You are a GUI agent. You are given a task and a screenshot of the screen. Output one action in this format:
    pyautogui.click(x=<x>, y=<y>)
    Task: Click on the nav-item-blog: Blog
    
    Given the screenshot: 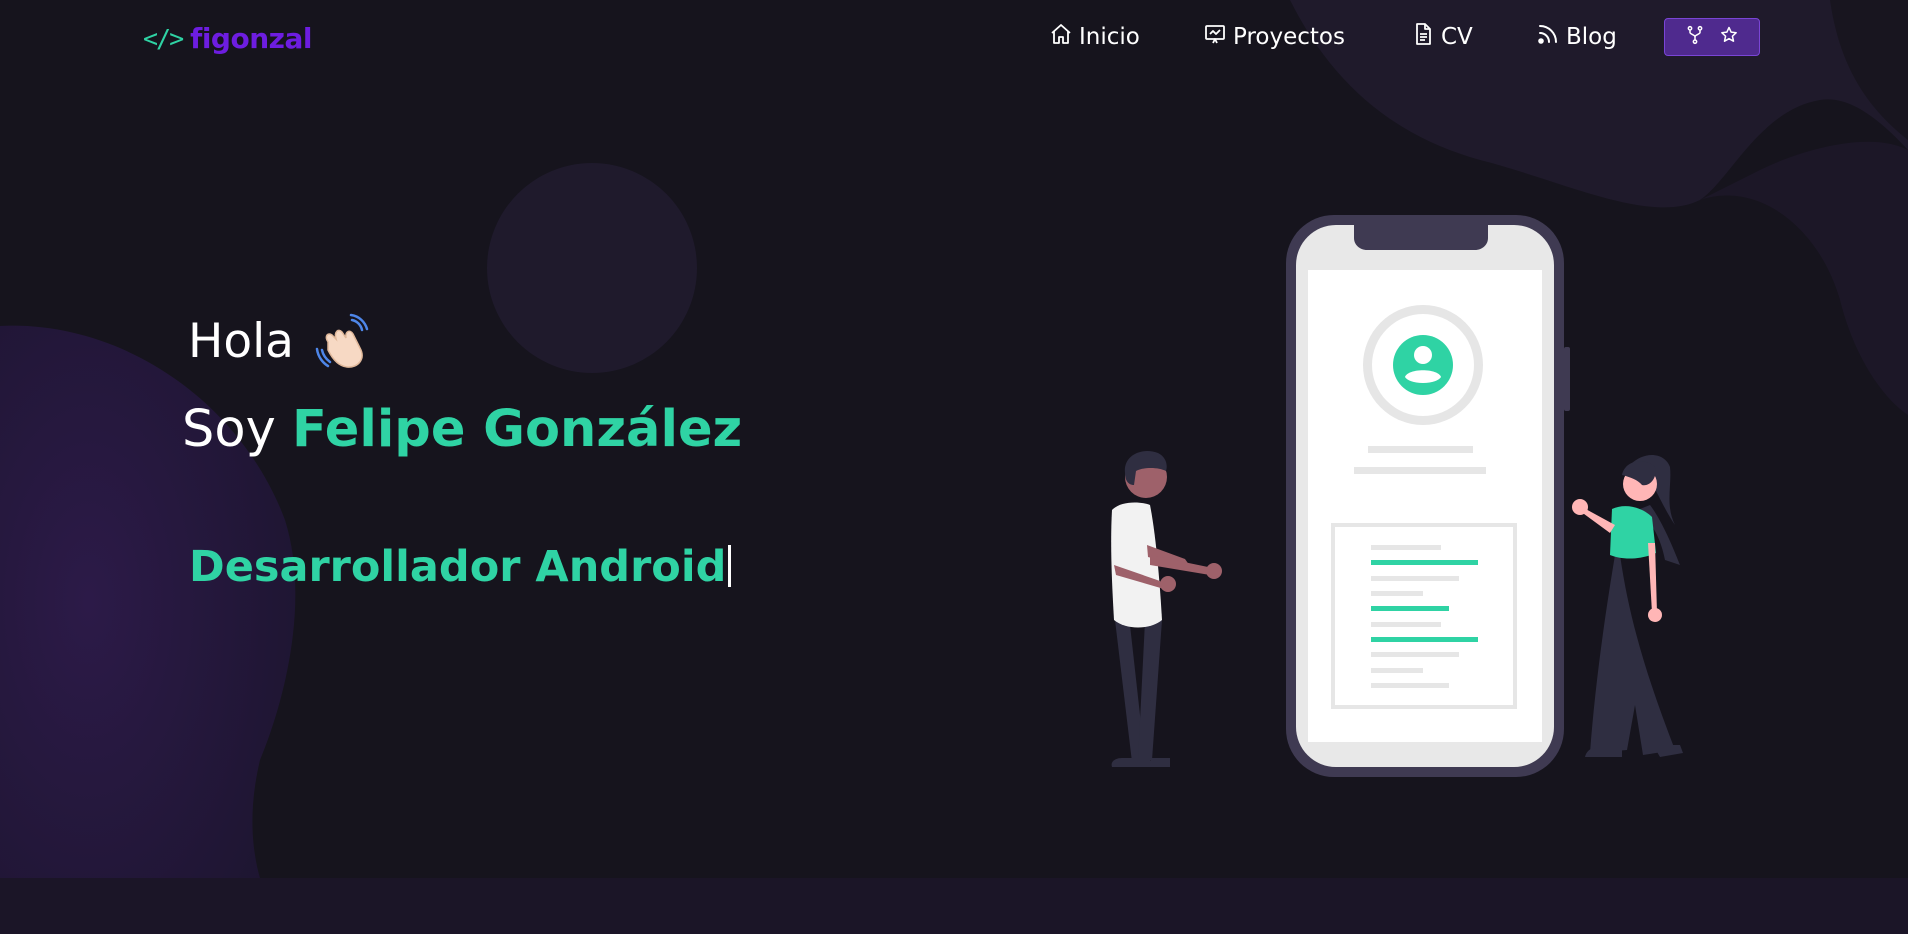 What is the action you would take?
    pyautogui.click(x=1576, y=37)
    